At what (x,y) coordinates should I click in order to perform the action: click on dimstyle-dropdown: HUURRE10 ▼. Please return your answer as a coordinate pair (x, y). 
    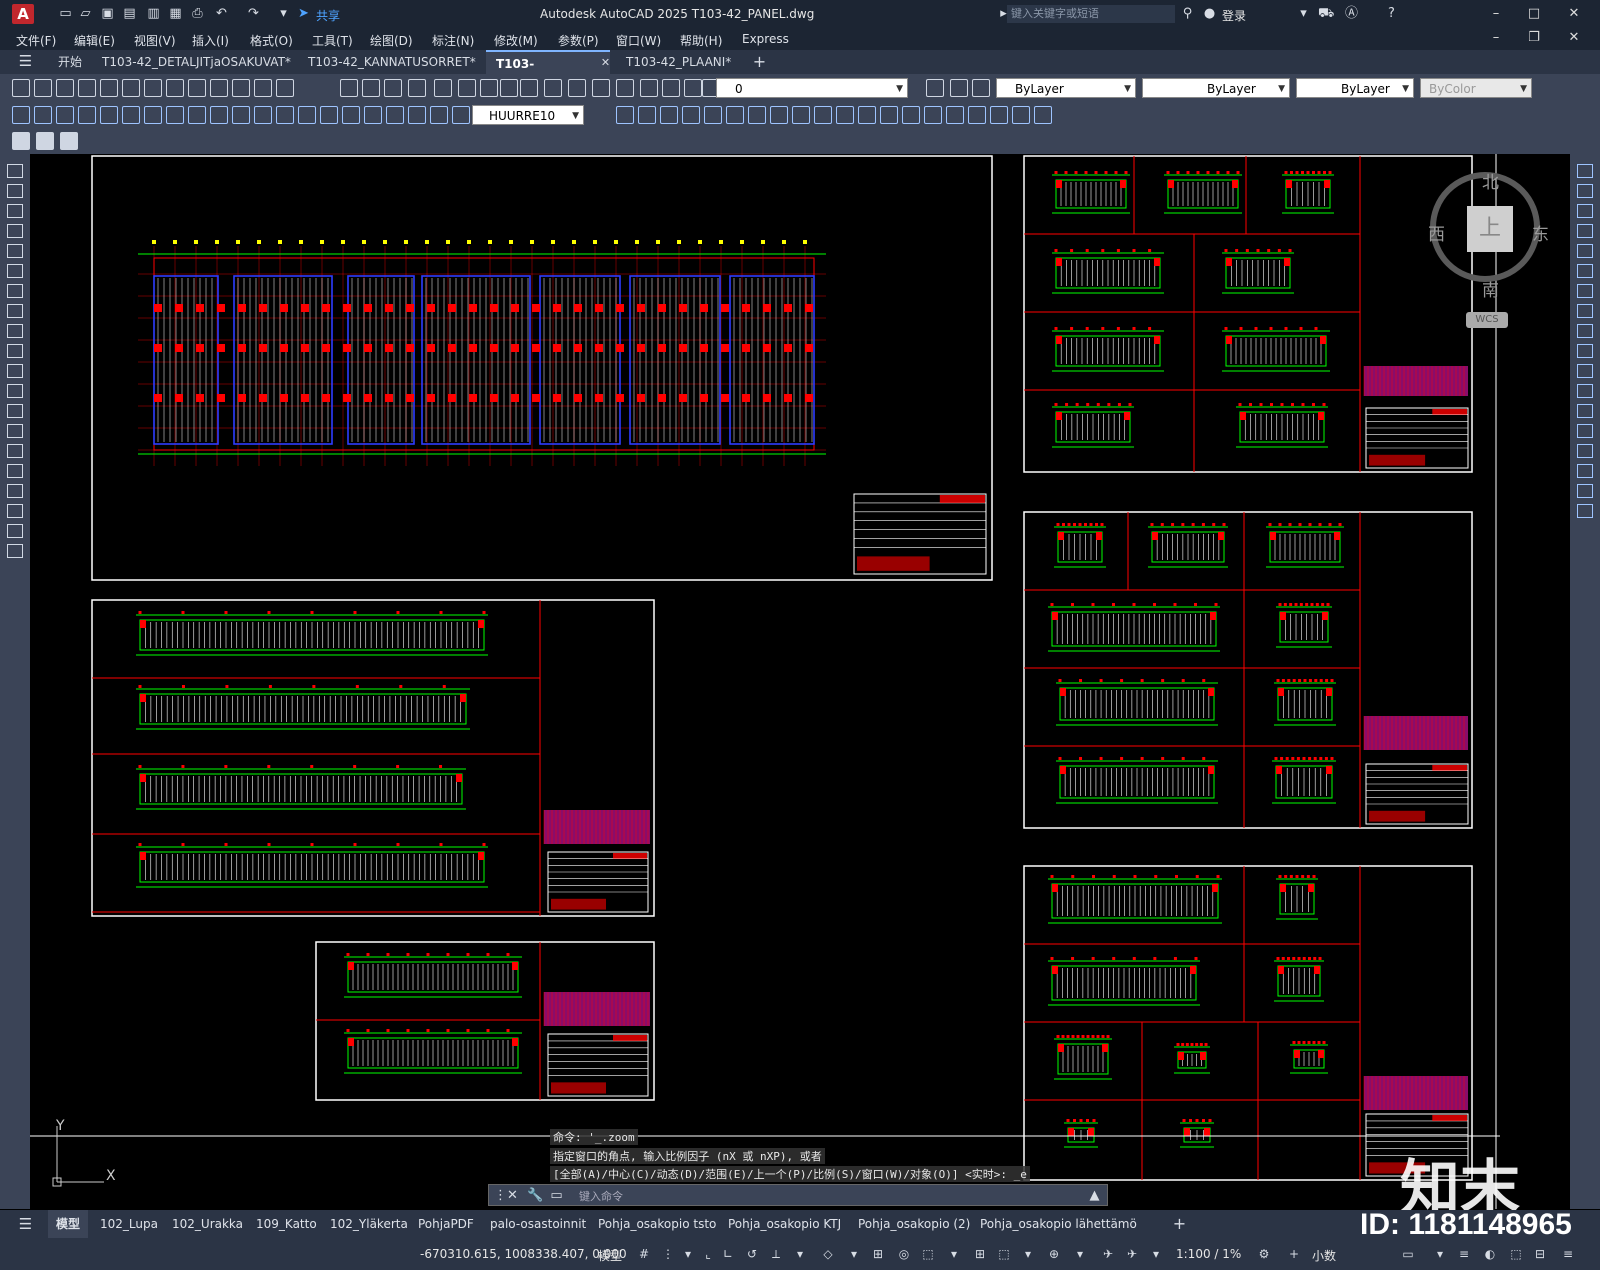
    Looking at the image, I should click on (528, 115).